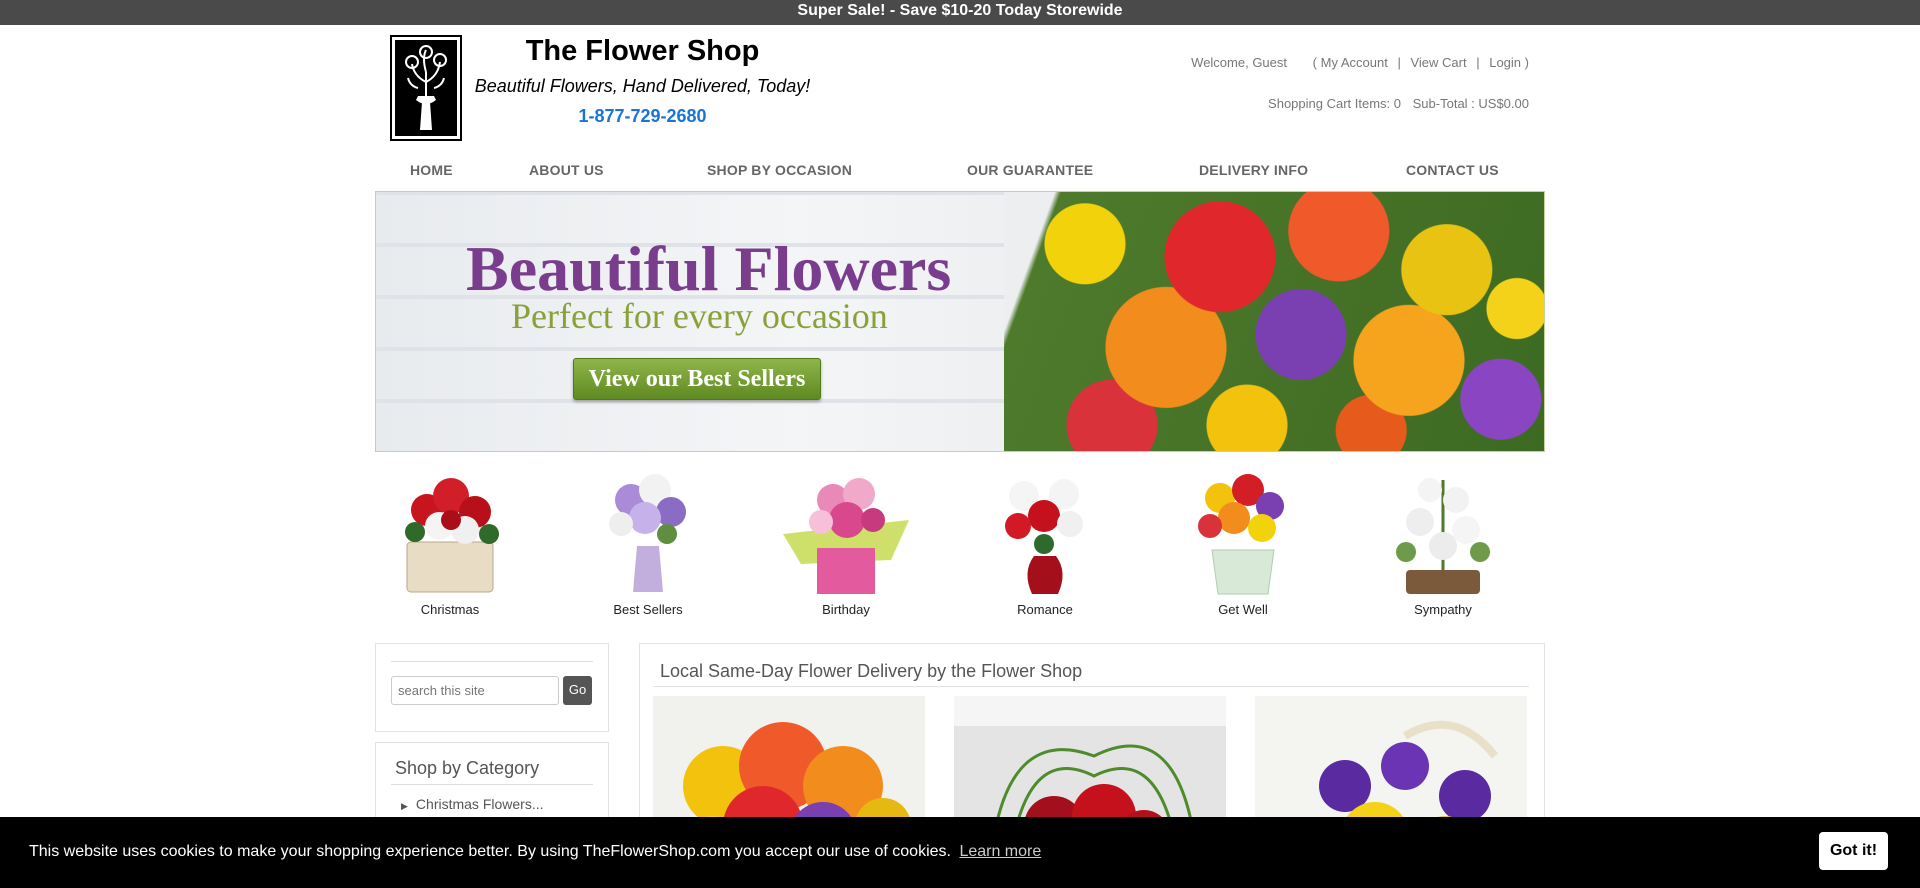 The image size is (1920, 888). What do you see at coordinates (475, 690) in the screenshot?
I see `search-input` at bounding box center [475, 690].